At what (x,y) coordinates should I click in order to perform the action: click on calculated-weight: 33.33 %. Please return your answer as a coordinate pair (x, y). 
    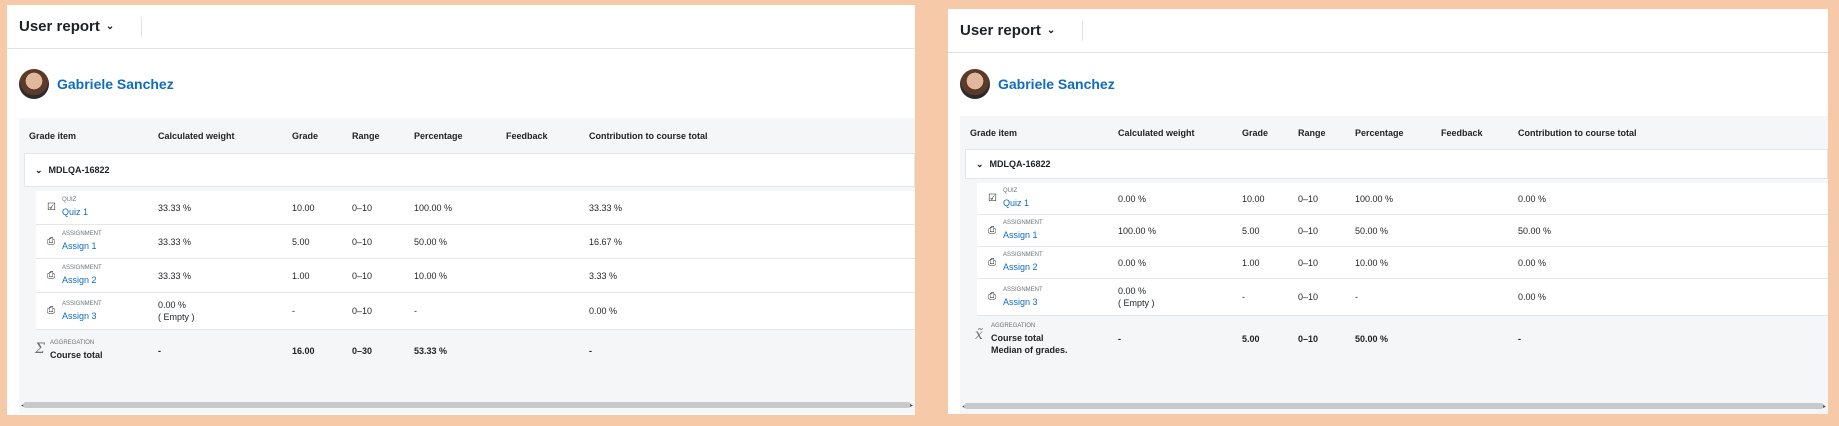
    Looking at the image, I should click on (175, 242).